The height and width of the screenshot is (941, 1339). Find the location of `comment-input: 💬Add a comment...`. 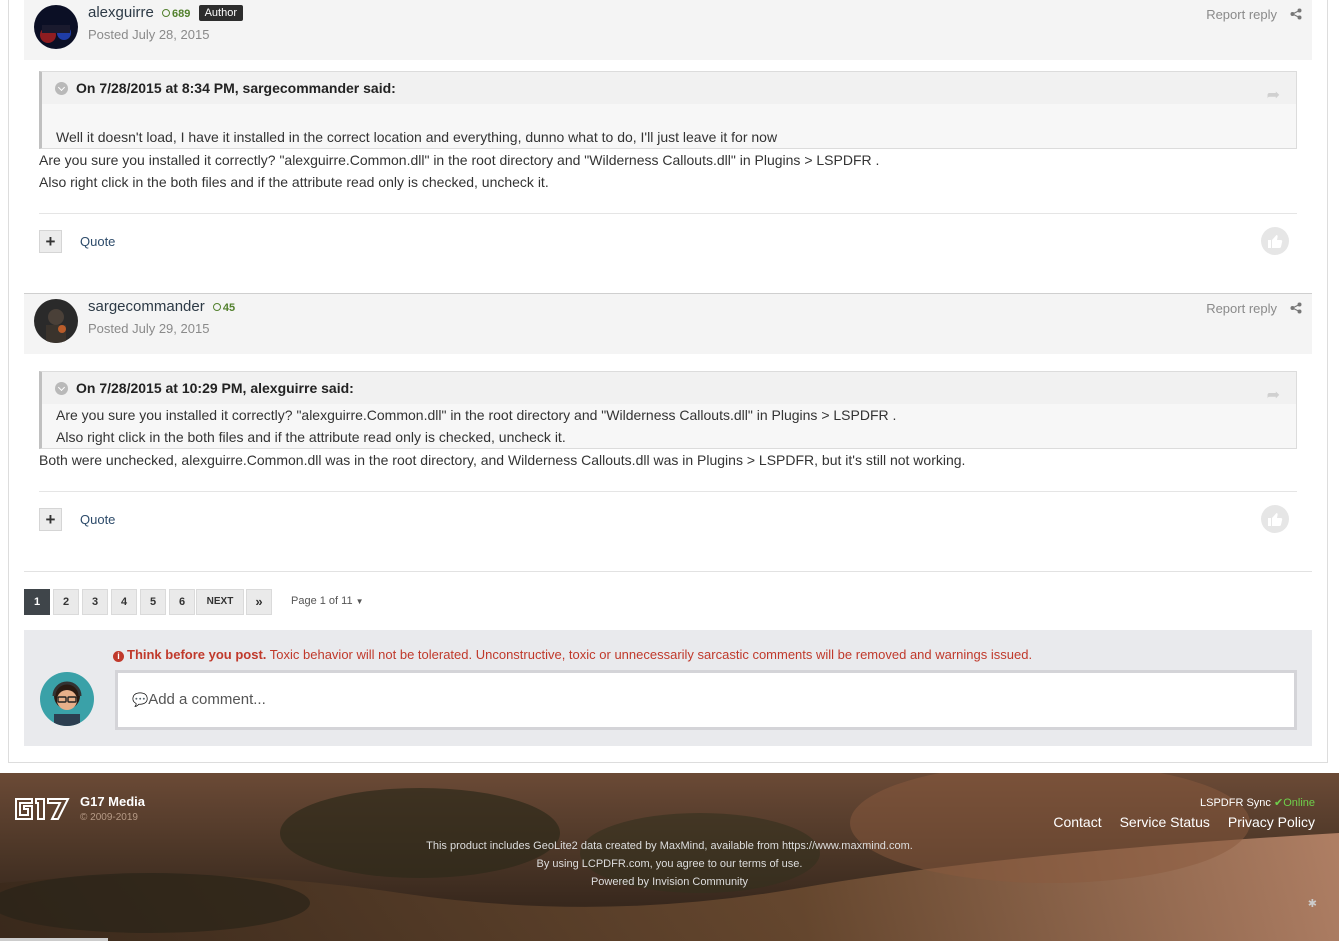

comment-input: 💬Add a comment... is located at coordinates (706, 700).